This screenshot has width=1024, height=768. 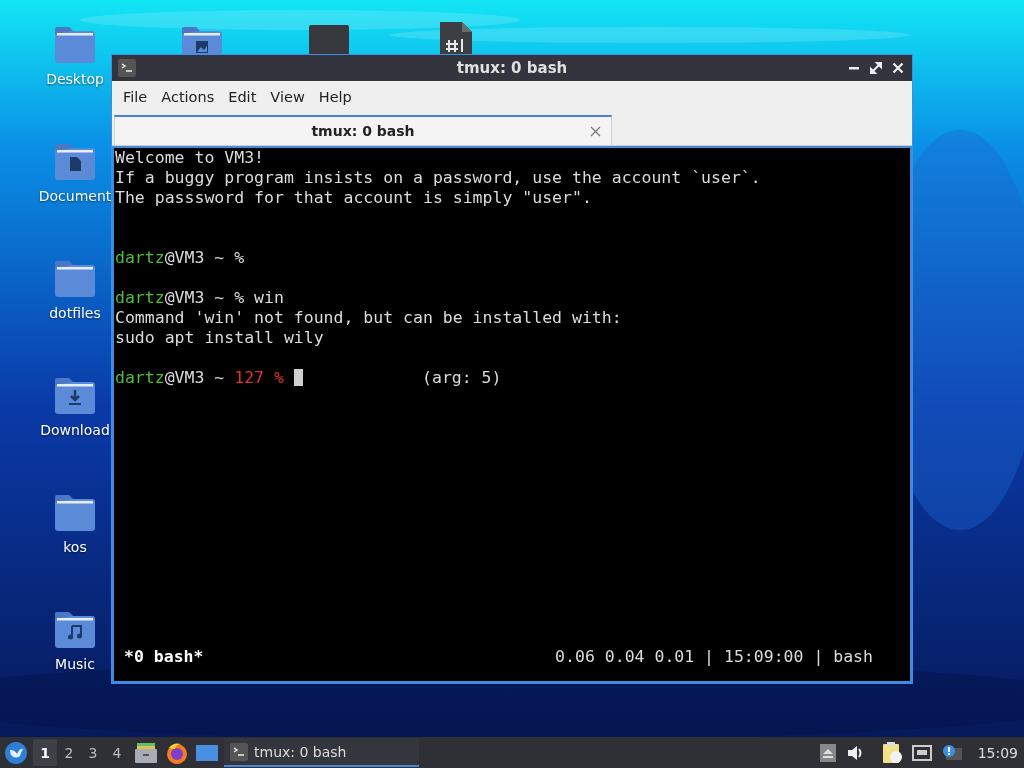 I want to click on network-icon, so click(x=921, y=752).